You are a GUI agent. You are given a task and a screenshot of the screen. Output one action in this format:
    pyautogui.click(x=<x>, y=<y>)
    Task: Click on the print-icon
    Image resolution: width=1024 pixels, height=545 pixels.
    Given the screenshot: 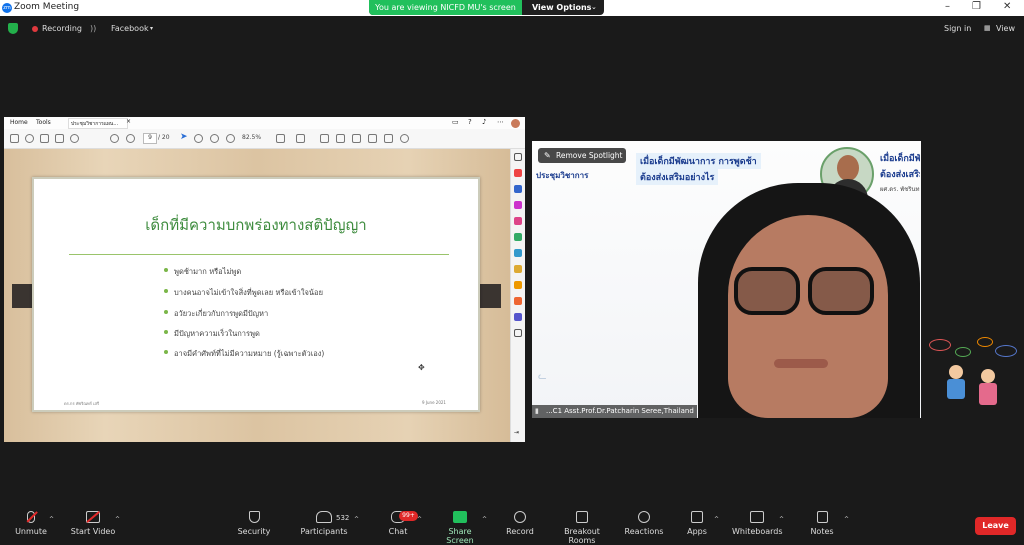 What is the action you would take?
    pyautogui.click(x=44, y=138)
    